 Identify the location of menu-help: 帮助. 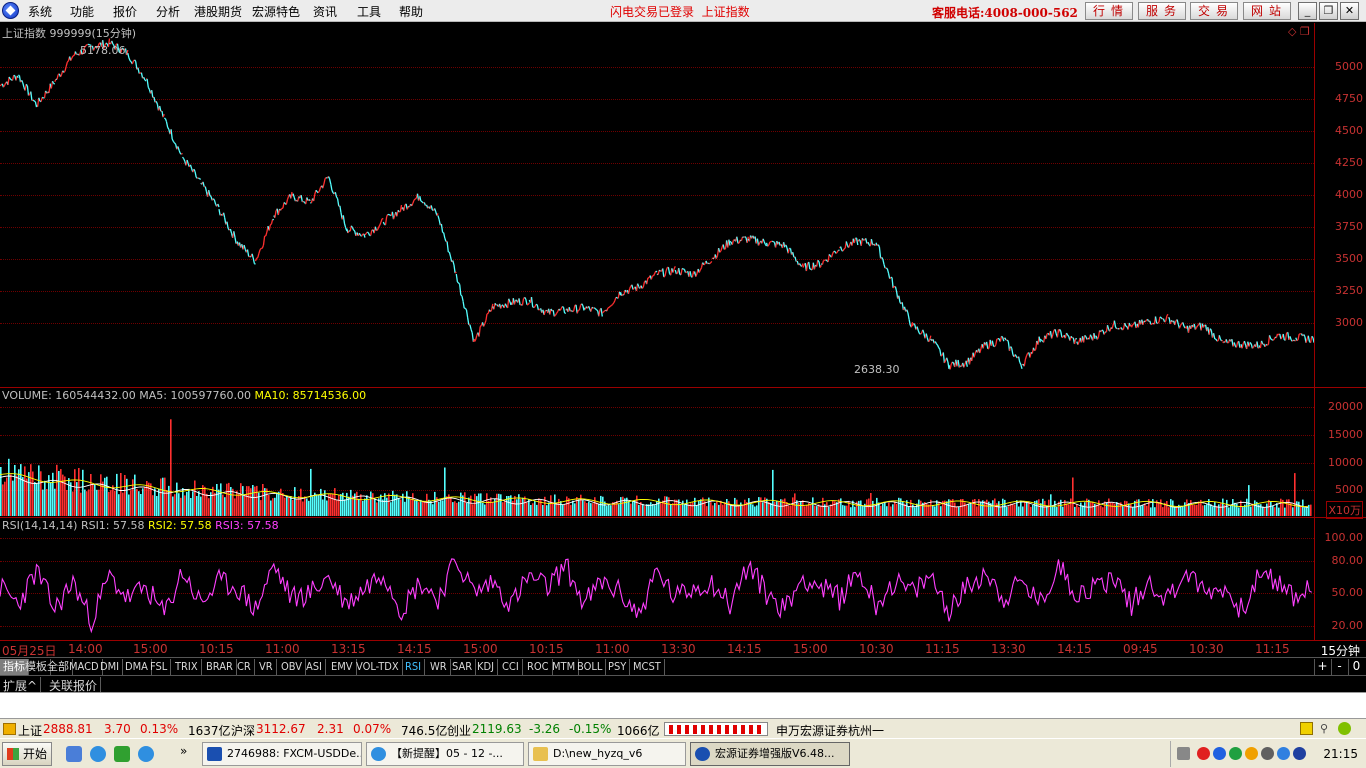
(411, 11).